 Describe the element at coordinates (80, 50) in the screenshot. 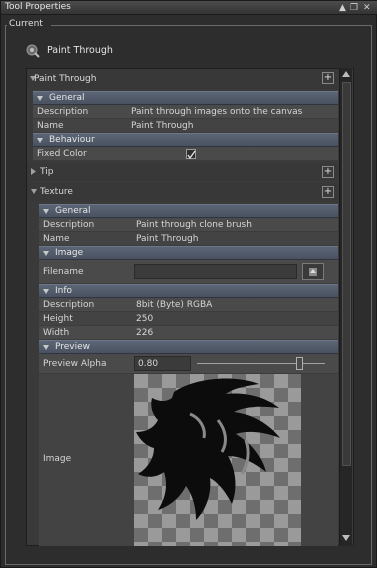

I see `tool-name: Paint Through` at that location.